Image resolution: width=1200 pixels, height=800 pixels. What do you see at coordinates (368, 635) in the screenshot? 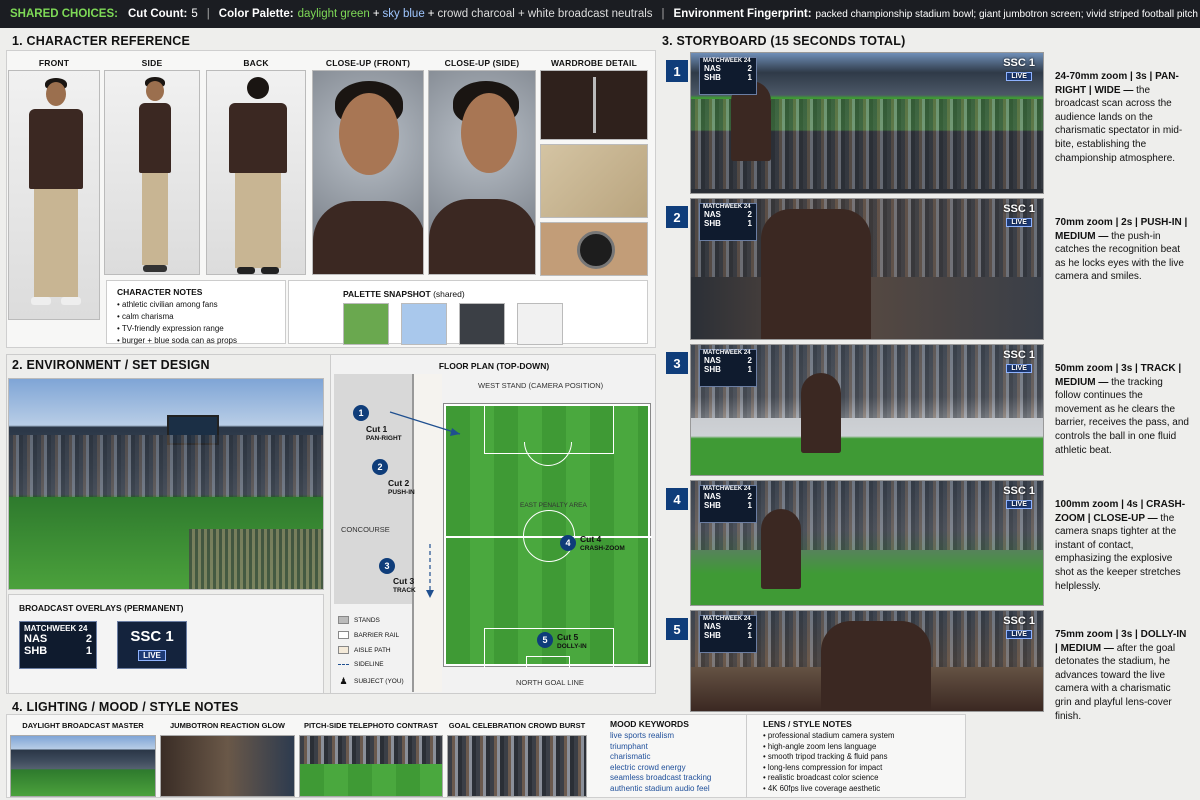
I see `legend-item: BARRIER RAIL` at bounding box center [368, 635].